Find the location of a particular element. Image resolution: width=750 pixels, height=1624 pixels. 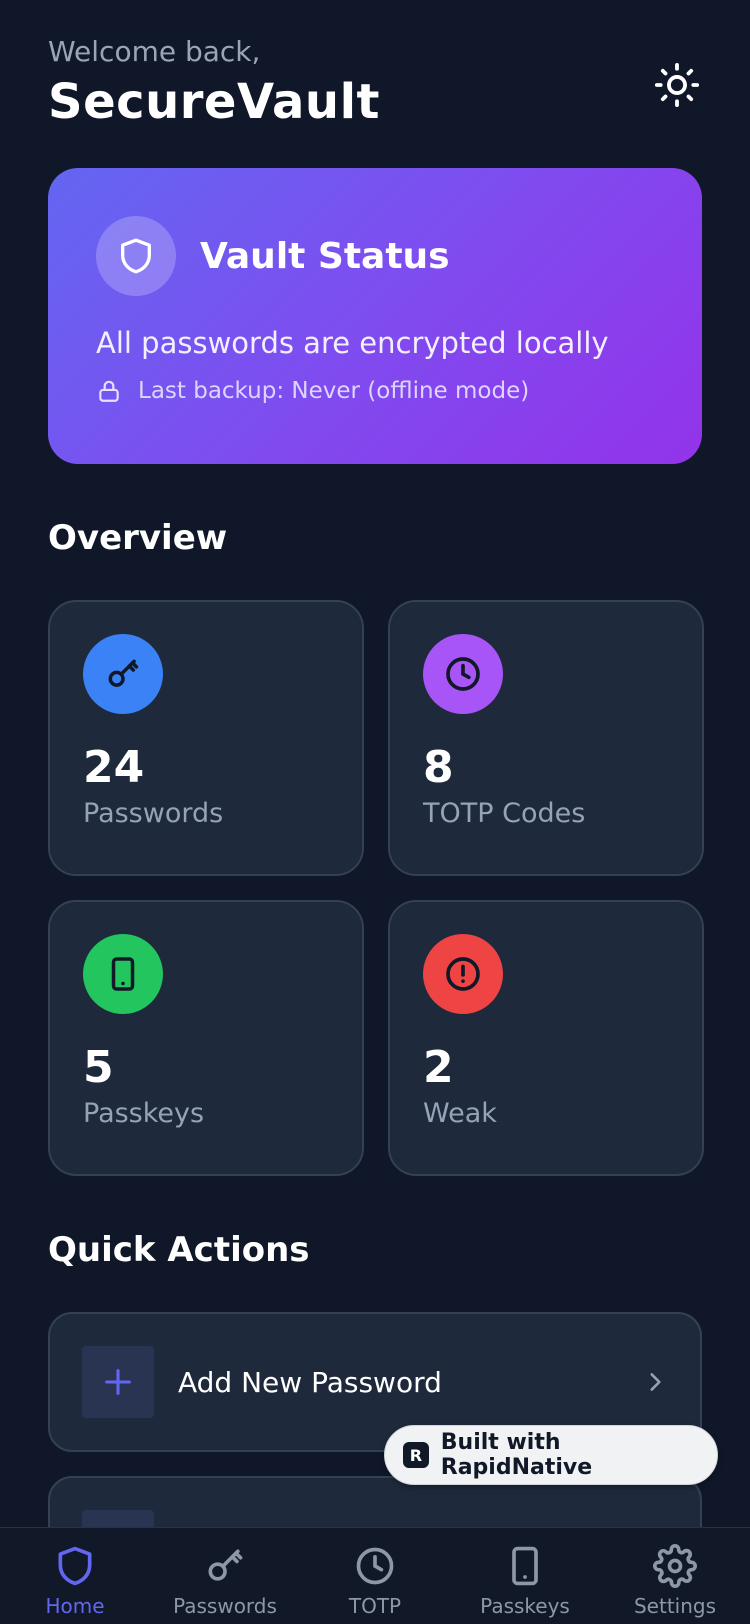

last-backup-text: Last backup: Never (offline mode) is located at coordinates (334, 391).